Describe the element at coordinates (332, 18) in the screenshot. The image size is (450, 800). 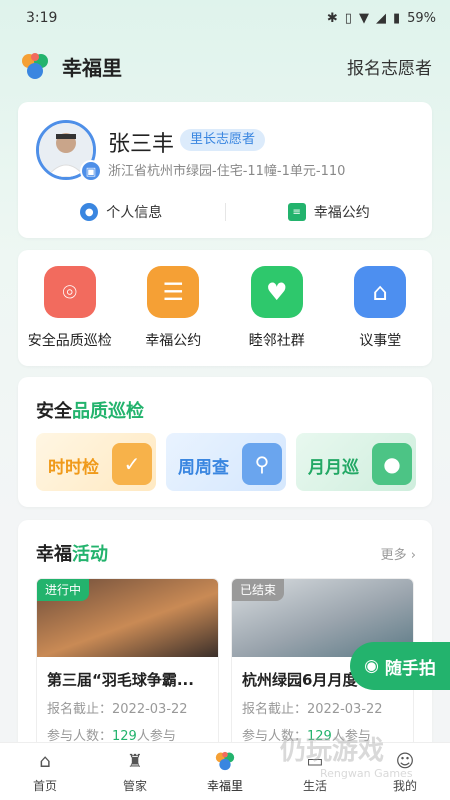
I see `bluetooth-icon: ✱` at that location.